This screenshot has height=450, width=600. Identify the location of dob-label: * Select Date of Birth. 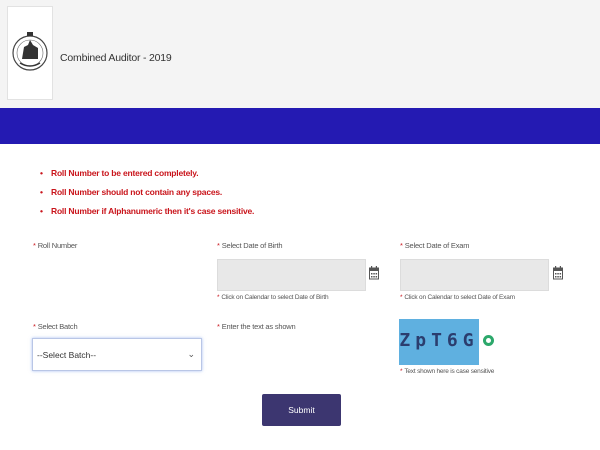
(250, 245).